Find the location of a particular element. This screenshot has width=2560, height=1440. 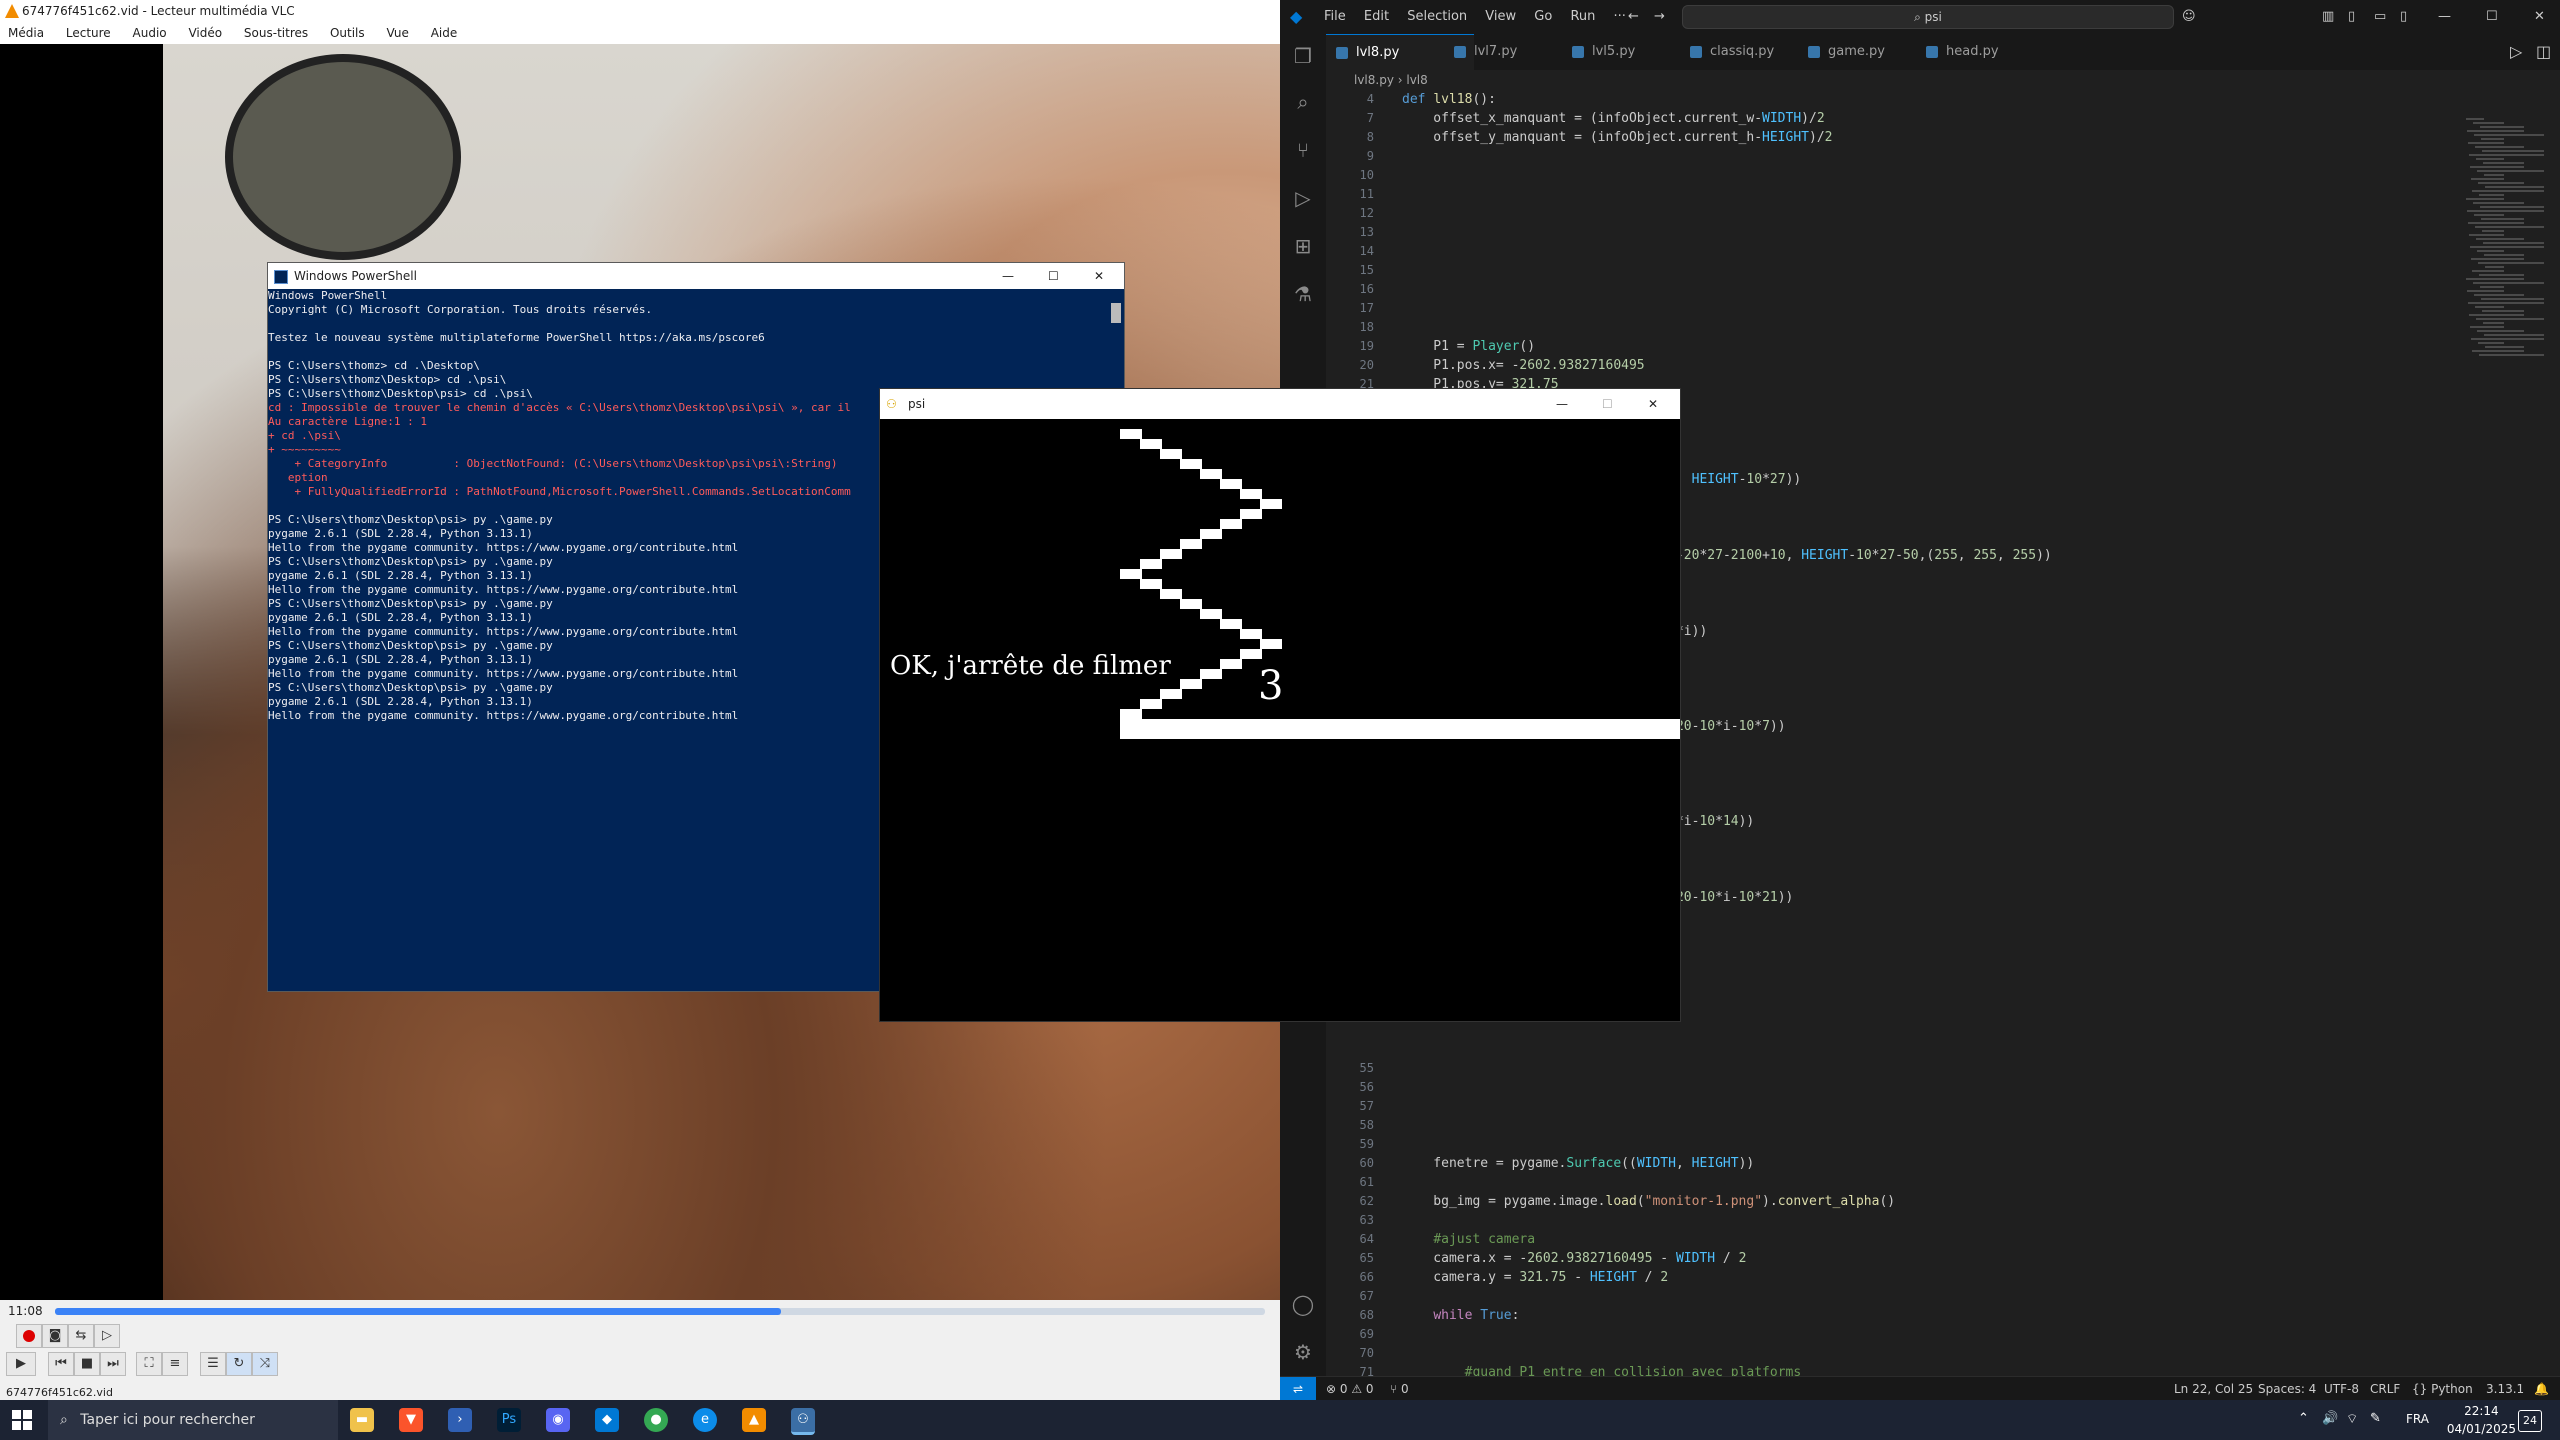

input-language: FRA is located at coordinates (2417, 1419).